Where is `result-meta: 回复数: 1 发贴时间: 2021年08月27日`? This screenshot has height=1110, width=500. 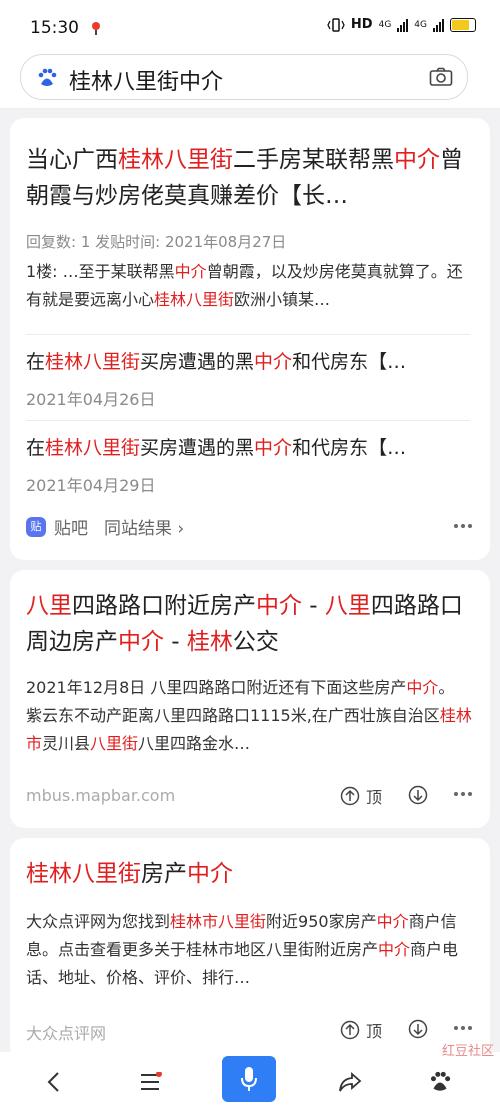
result-meta: 回复数: 1 发贴时间: 2021年08月27日 is located at coordinates (156, 242).